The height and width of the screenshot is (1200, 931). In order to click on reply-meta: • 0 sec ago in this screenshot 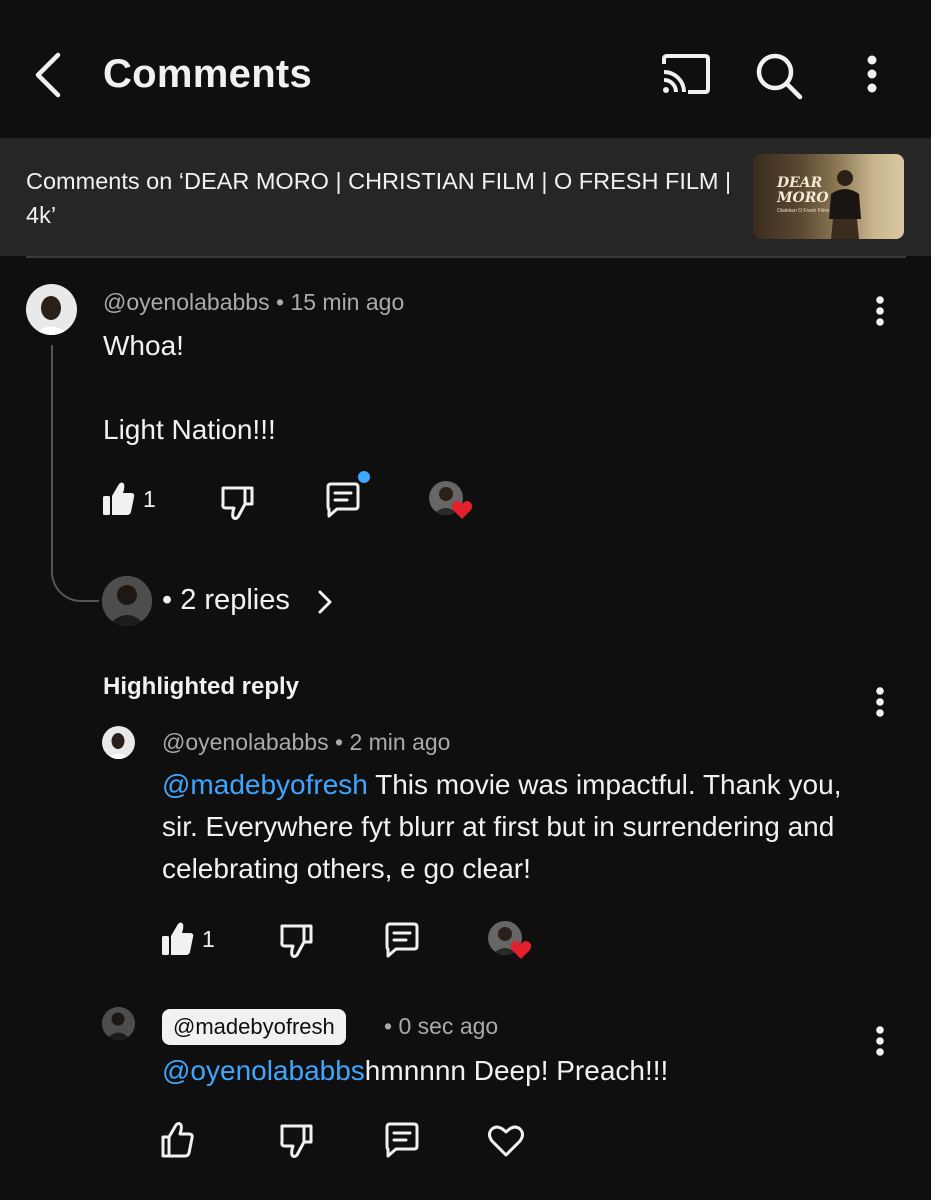, I will do `click(441, 1026)`.